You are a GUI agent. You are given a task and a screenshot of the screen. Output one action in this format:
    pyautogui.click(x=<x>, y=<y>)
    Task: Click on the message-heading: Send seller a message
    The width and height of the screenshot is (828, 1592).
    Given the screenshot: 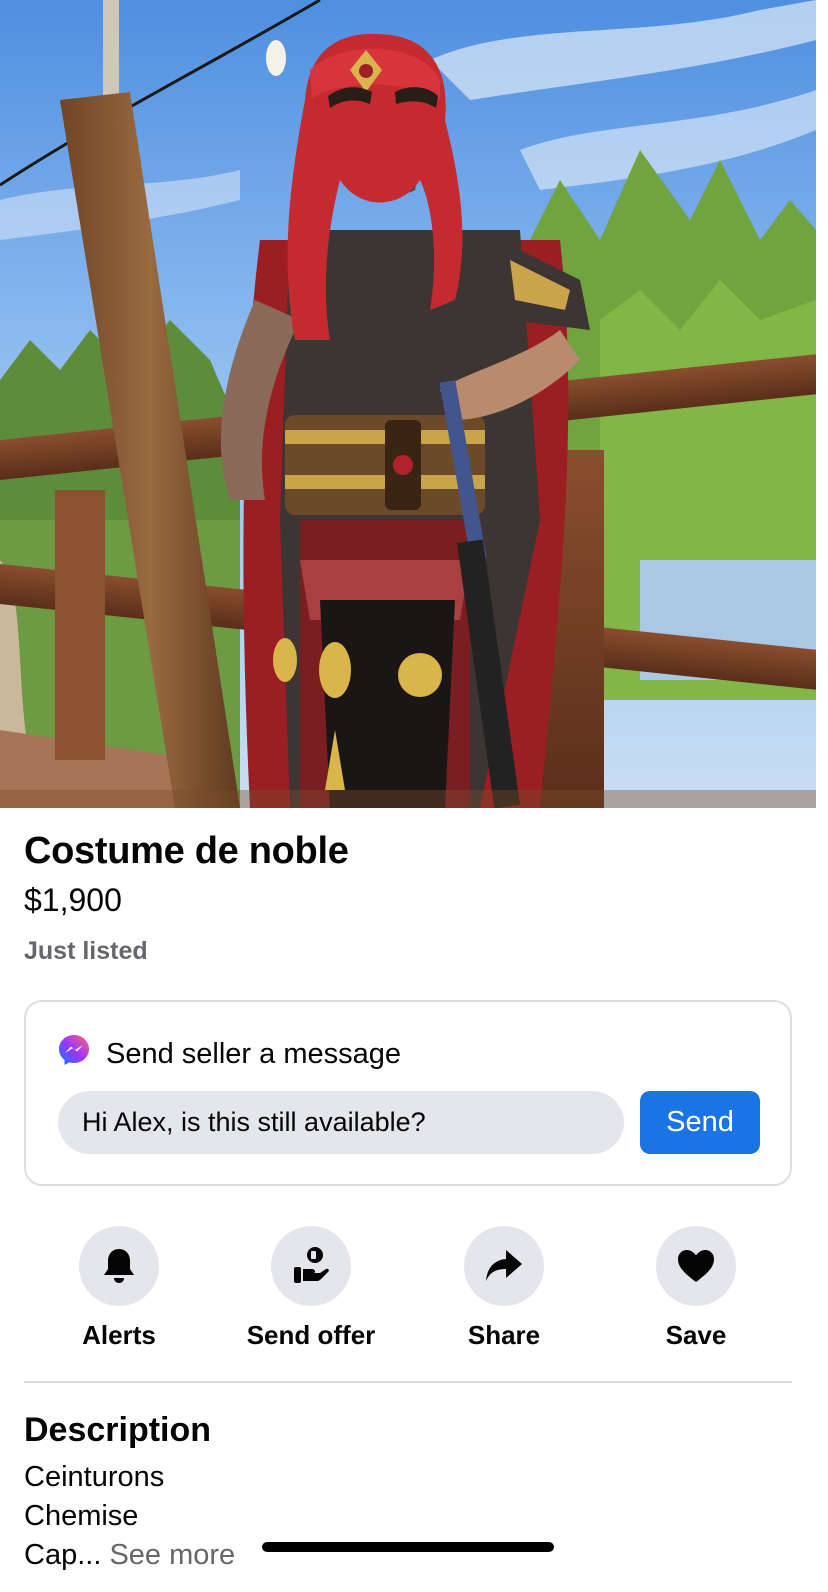 What is the action you would take?
    pyautogui.click(x=253, y=1054)
    